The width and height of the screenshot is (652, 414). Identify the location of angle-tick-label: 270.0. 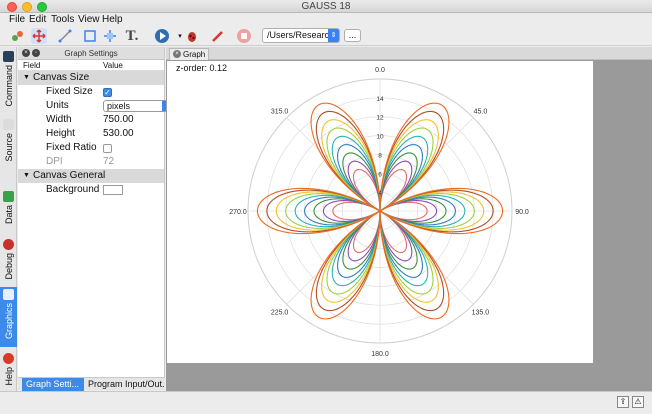
(238, 212).